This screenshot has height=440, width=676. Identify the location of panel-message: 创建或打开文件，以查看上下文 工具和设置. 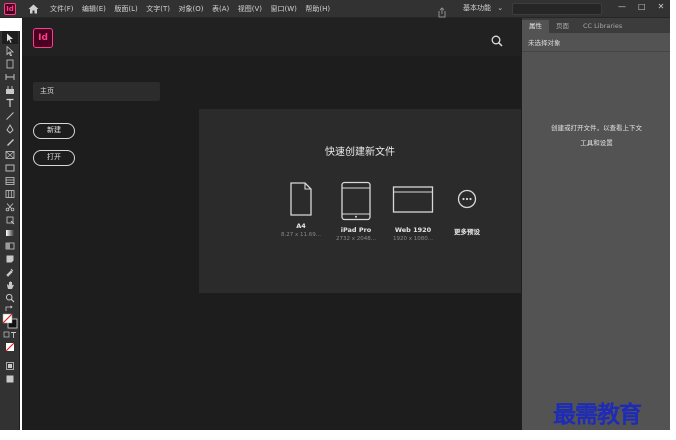
(596, 136).